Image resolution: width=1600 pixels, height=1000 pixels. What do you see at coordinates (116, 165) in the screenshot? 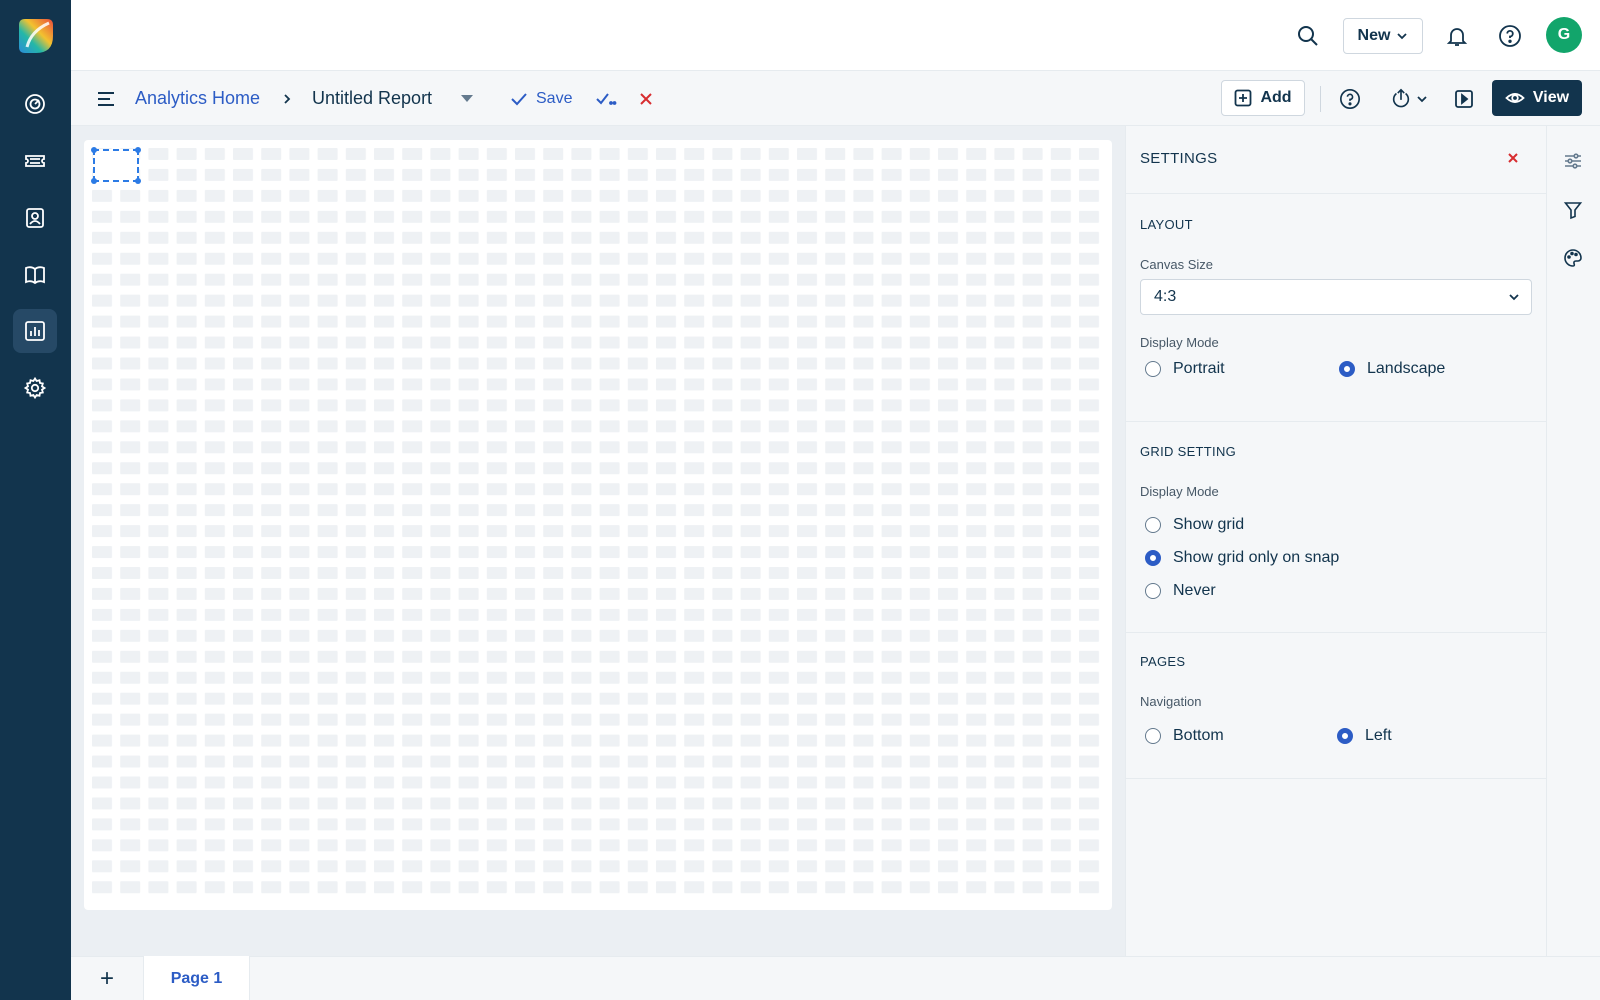
I see `selected-grid-cell` at bounding box center [116, 165].